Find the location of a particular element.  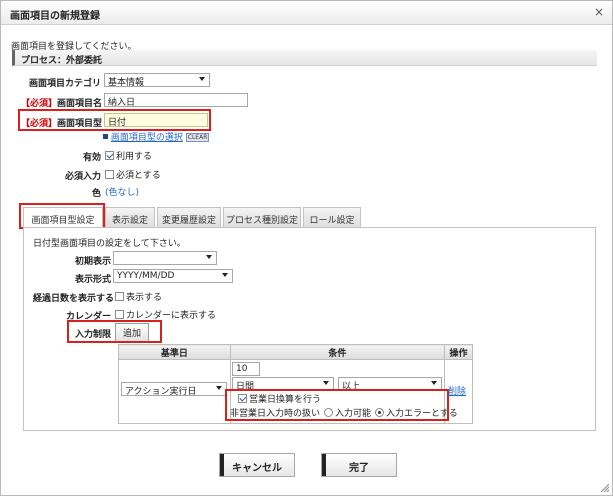

highlight-box-type is located at coordinates (114, 120).